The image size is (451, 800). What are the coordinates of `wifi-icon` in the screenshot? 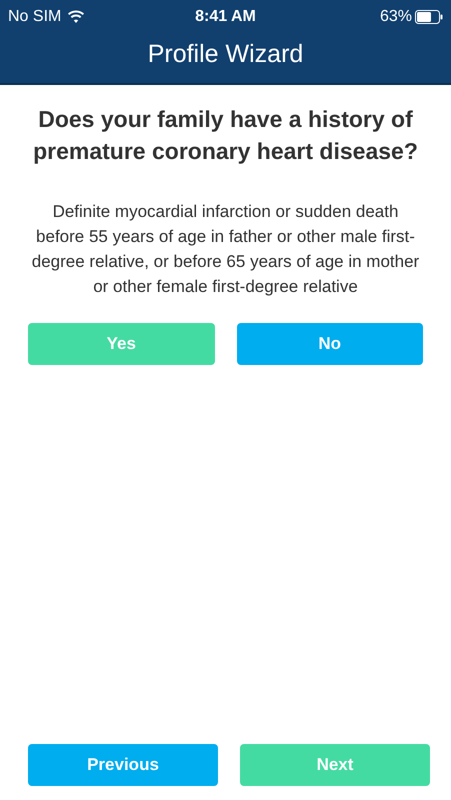 It's located at (76, 17).